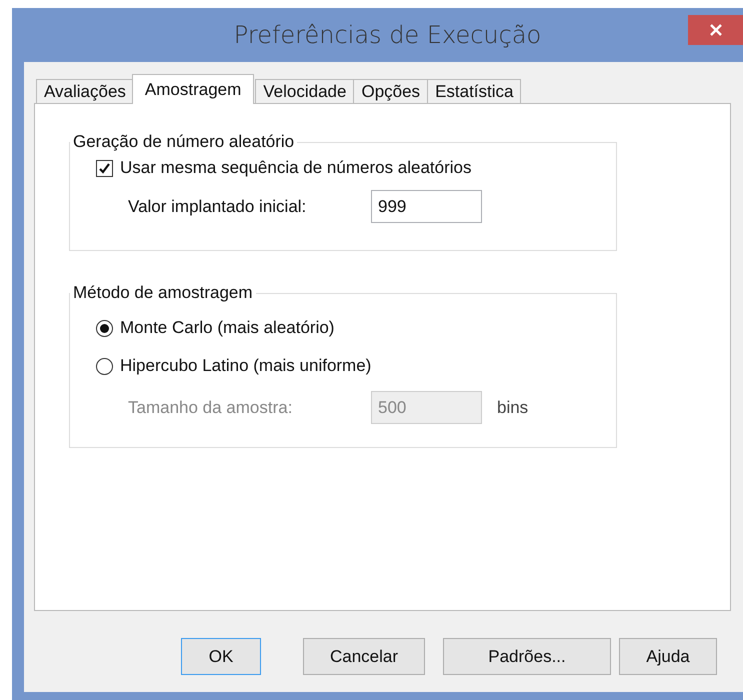  What do you see at coordinates (246, 366) in the screenshot?
I see `radio-label: Hipercubo Latino (mais uniforme)` at bounding box center [246, 366].